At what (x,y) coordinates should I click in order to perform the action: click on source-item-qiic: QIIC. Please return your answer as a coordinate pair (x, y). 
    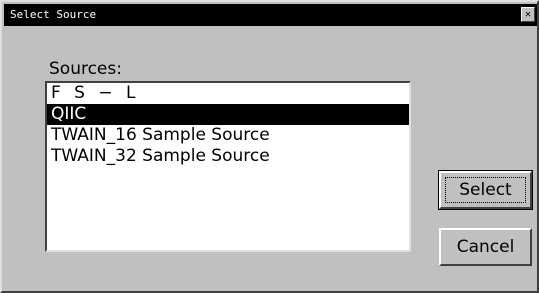
    Looking at the image, I should click on (228, 114).